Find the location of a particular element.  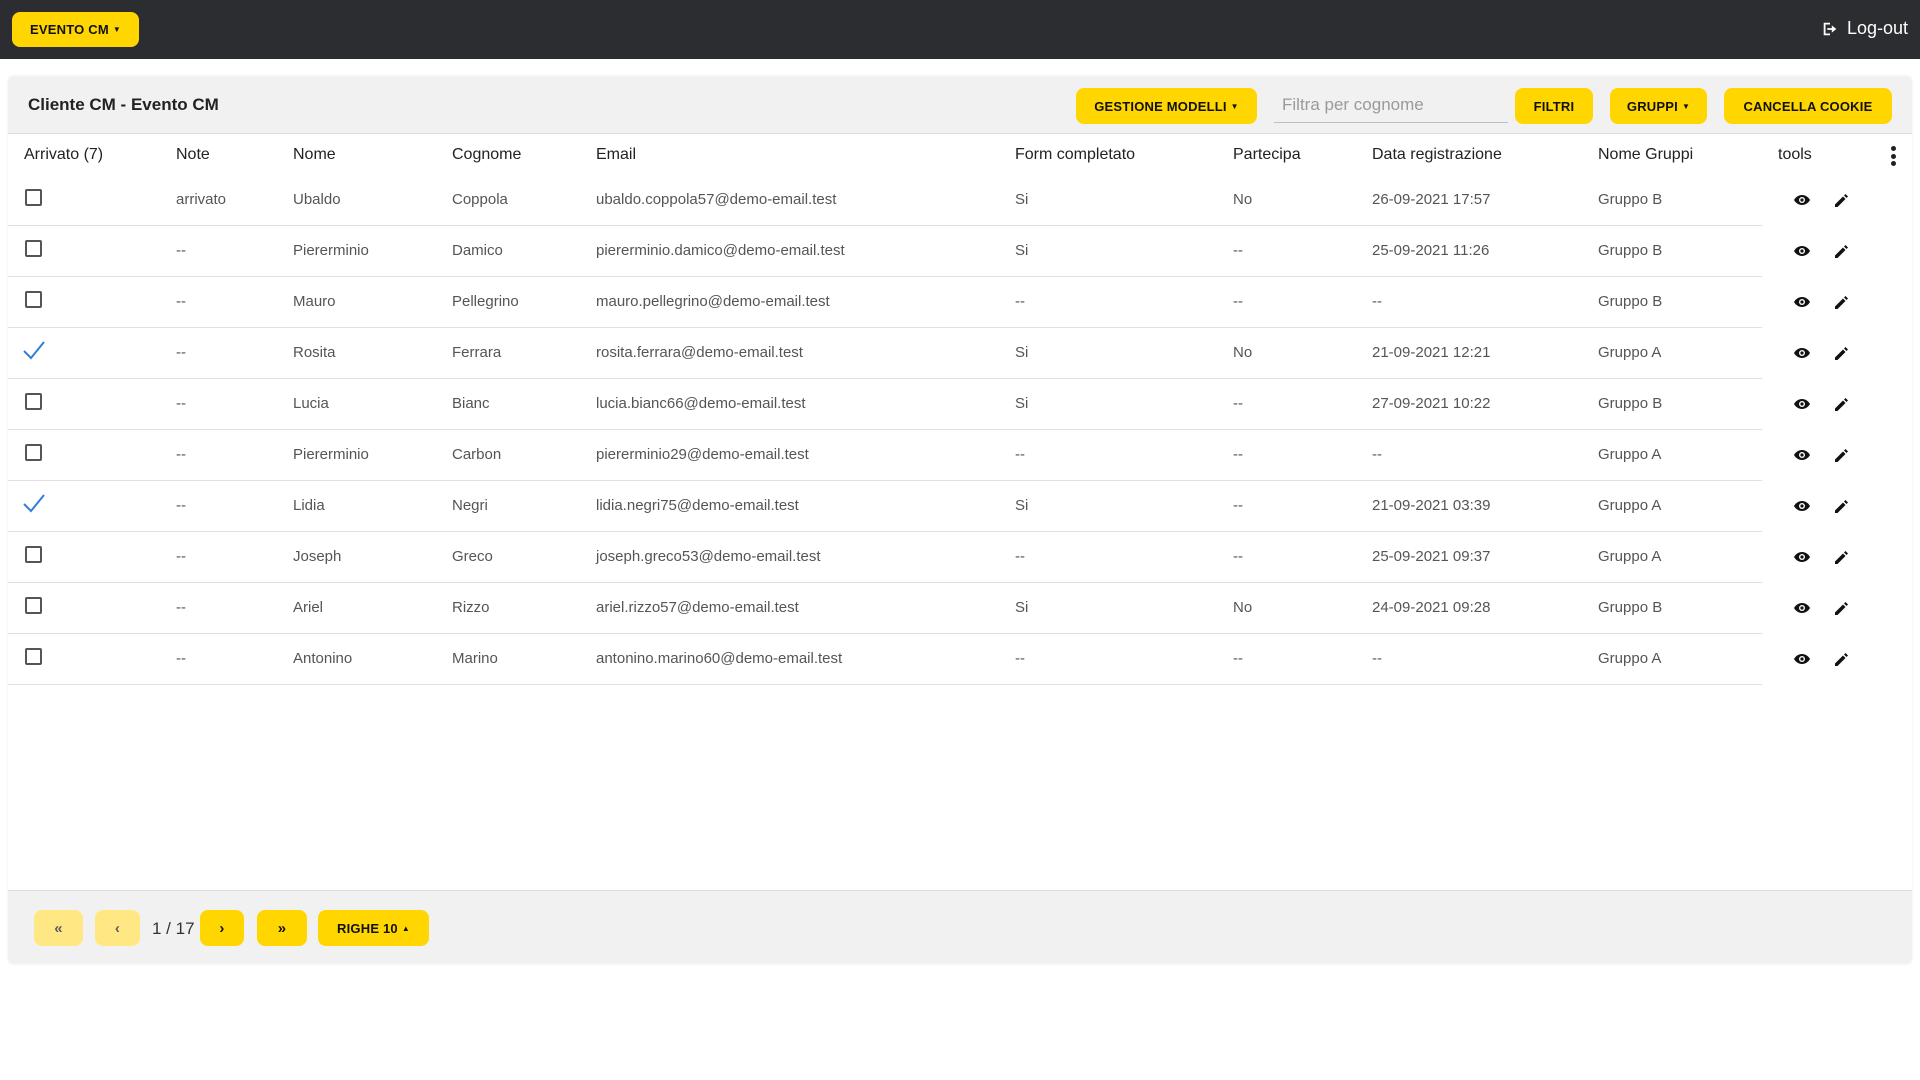

event-dropdown-button: EVENTO CM ▼ is located at coordinates (75, 29).